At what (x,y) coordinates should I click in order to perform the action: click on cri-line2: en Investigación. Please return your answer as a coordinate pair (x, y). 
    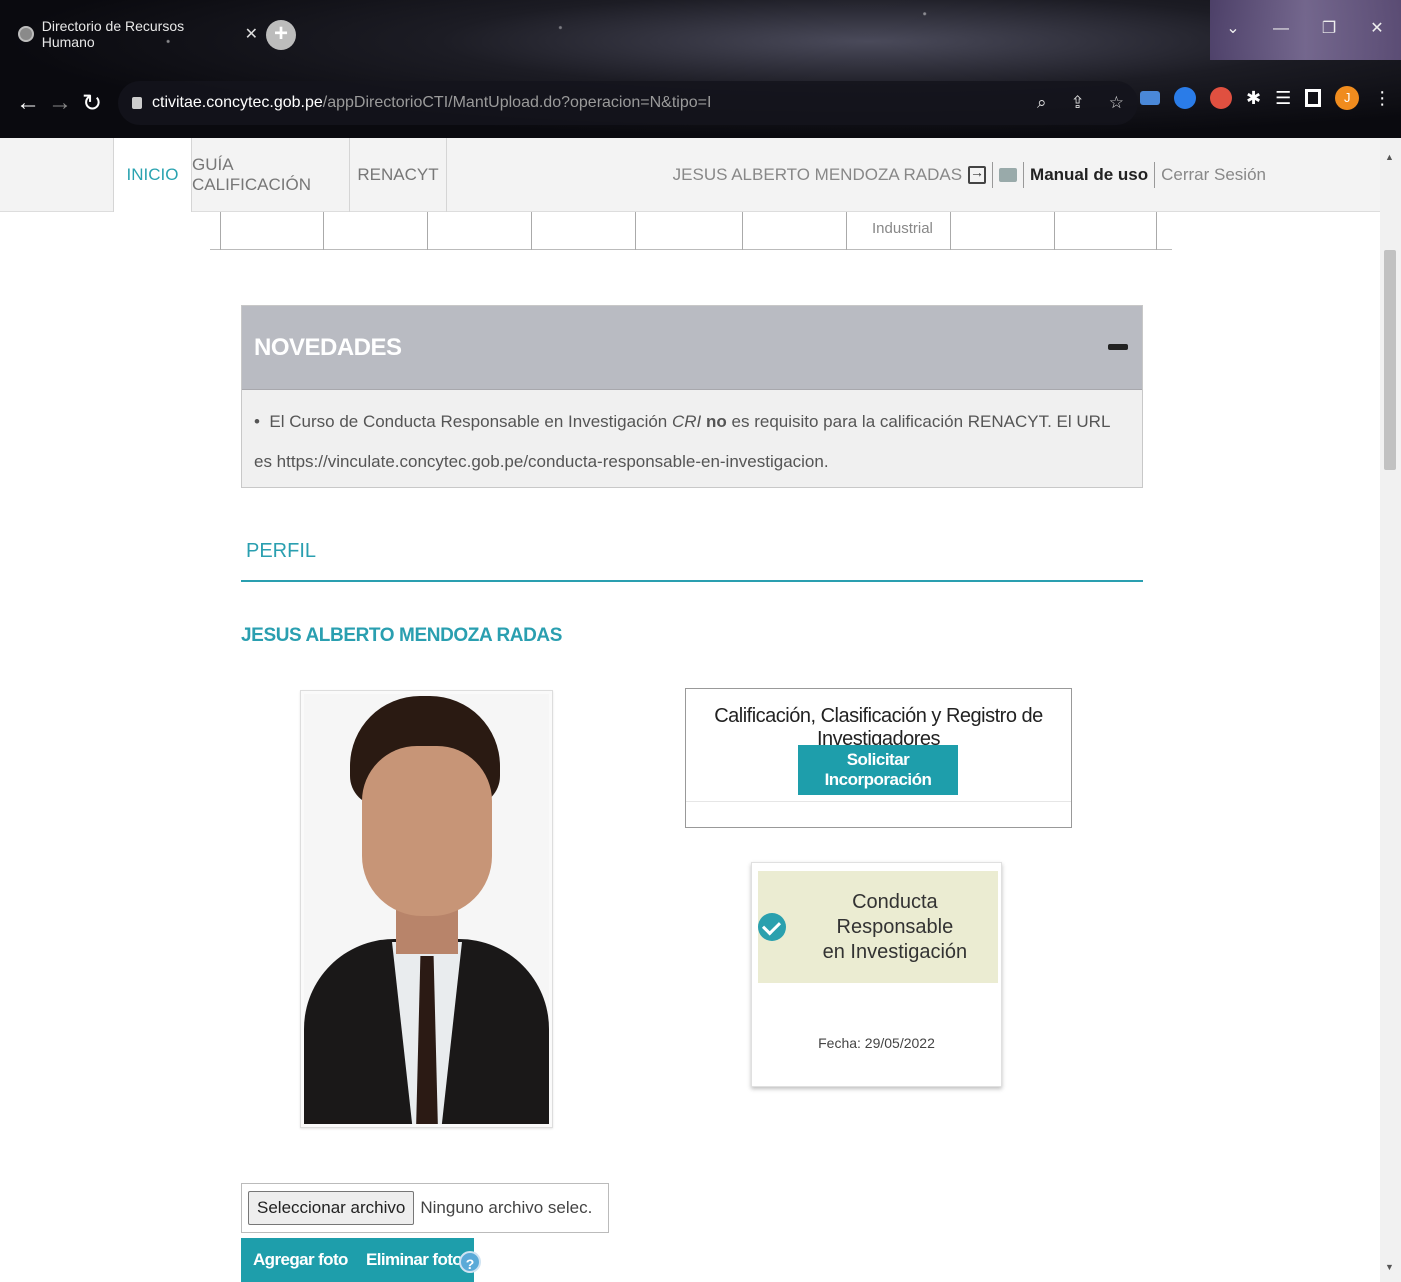
    Looking at the image, I should click on (895, 951).